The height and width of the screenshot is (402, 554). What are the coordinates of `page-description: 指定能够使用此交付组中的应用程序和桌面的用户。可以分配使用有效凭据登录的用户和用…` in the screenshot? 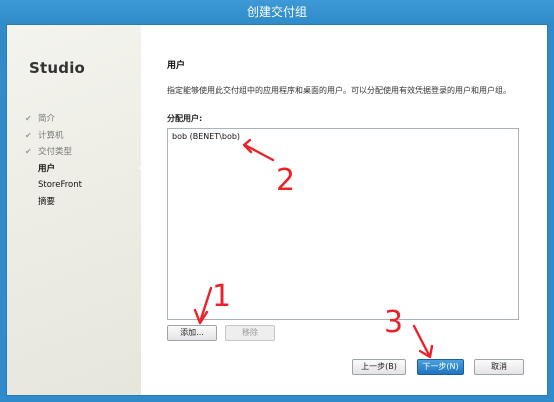 It's located at (339, 90).